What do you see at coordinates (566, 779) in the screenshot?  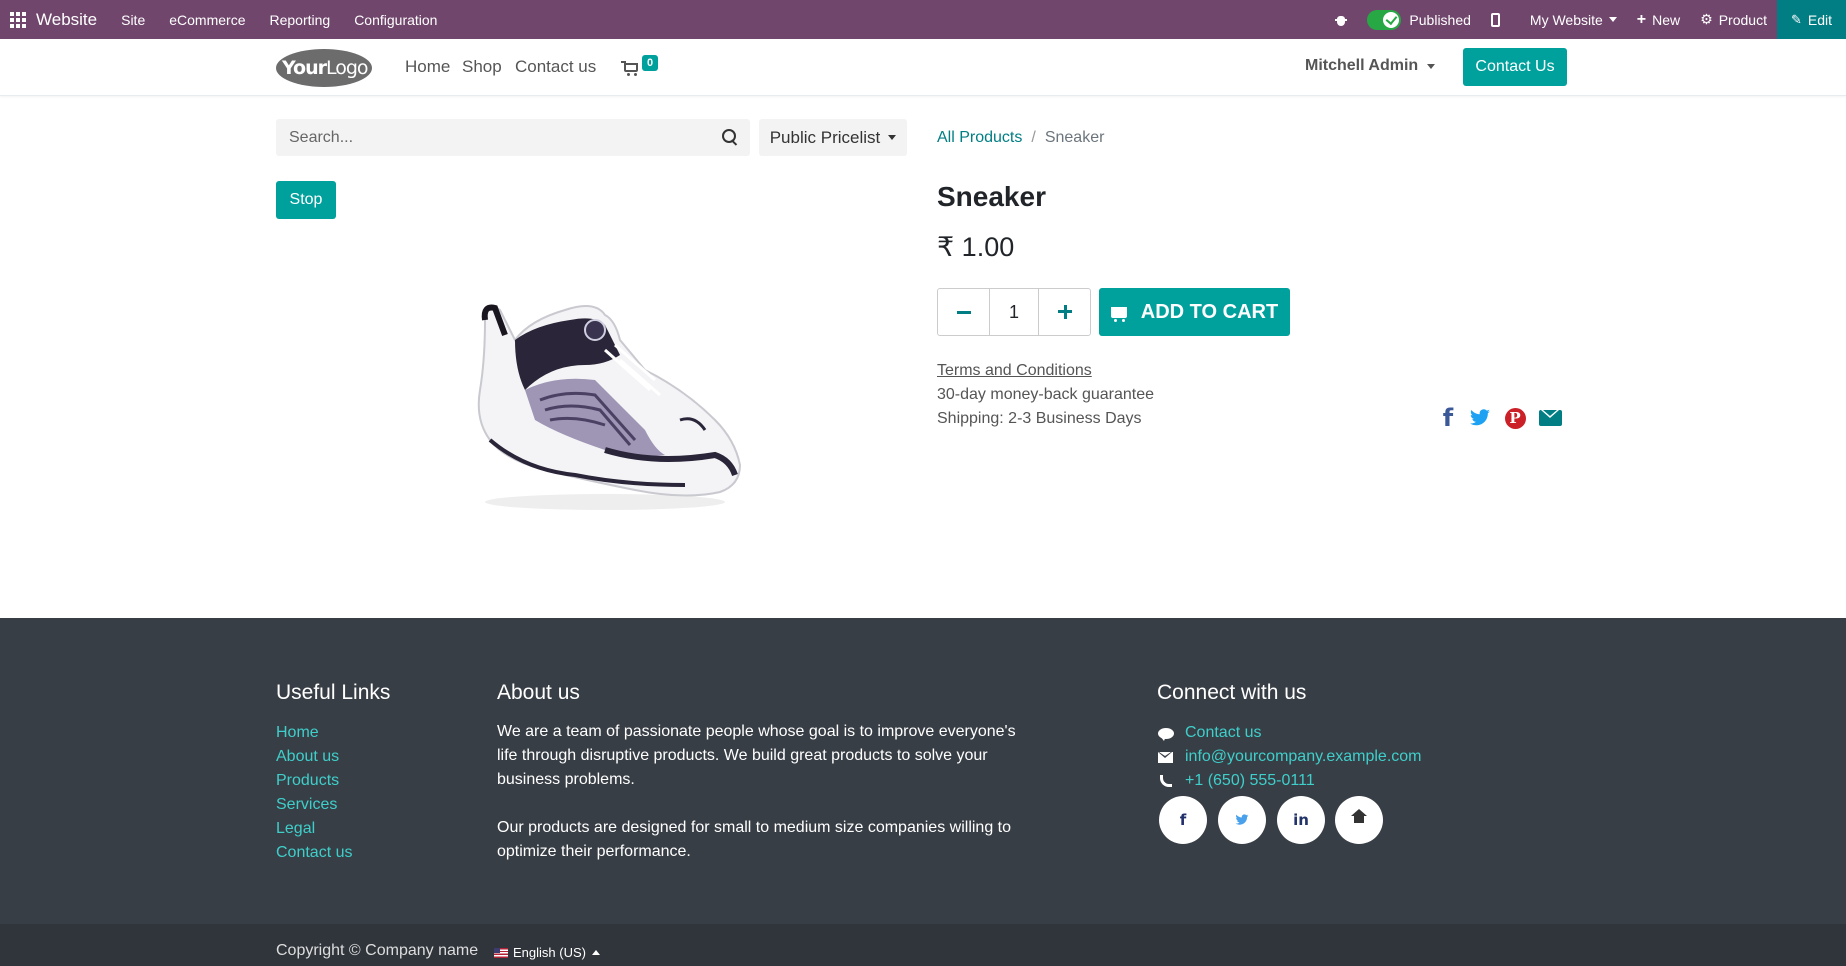 I see `about-us-text-line-3: business problems.` at bounding box center [566, 779].